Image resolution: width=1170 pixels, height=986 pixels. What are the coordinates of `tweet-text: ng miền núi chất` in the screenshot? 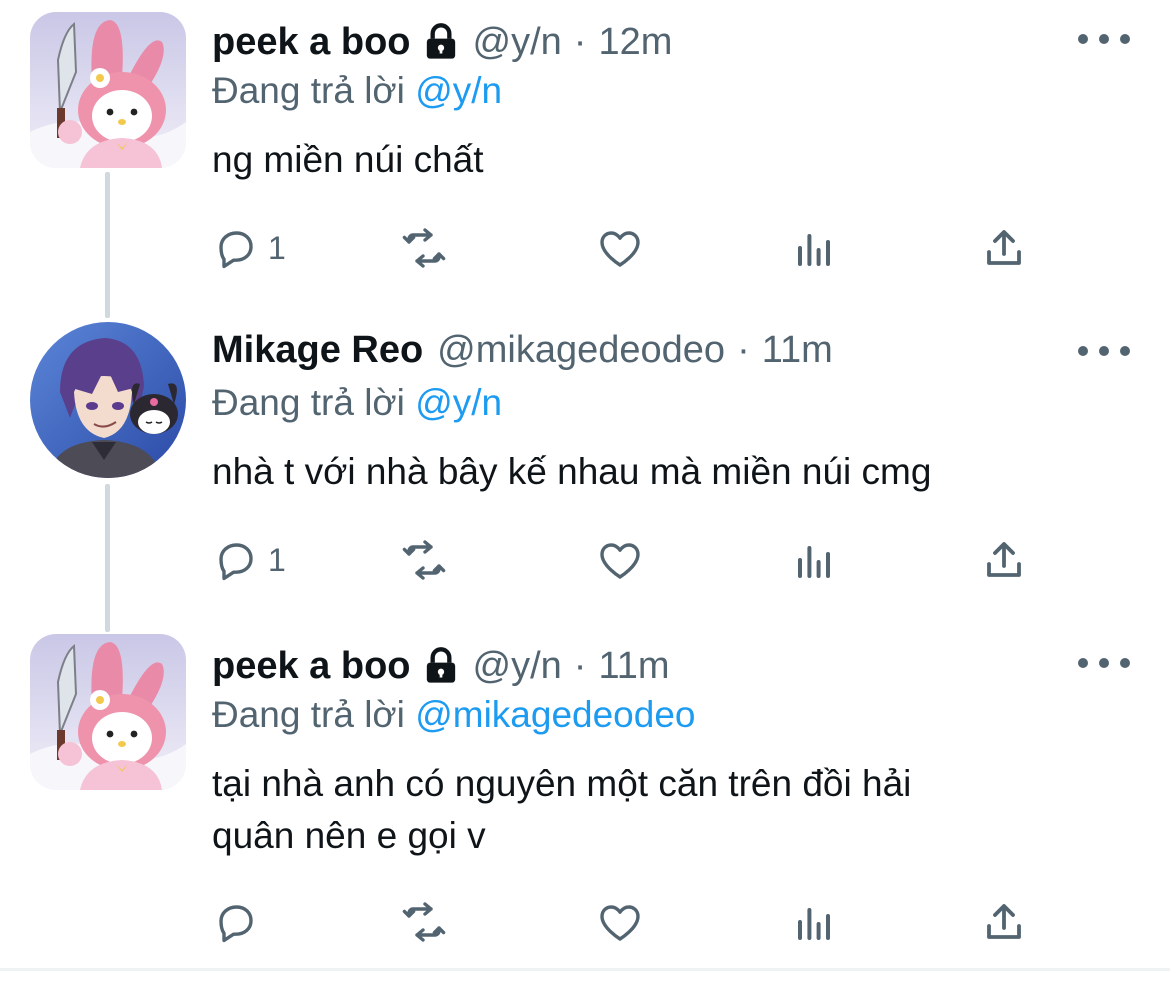 It's located at (662, 160).